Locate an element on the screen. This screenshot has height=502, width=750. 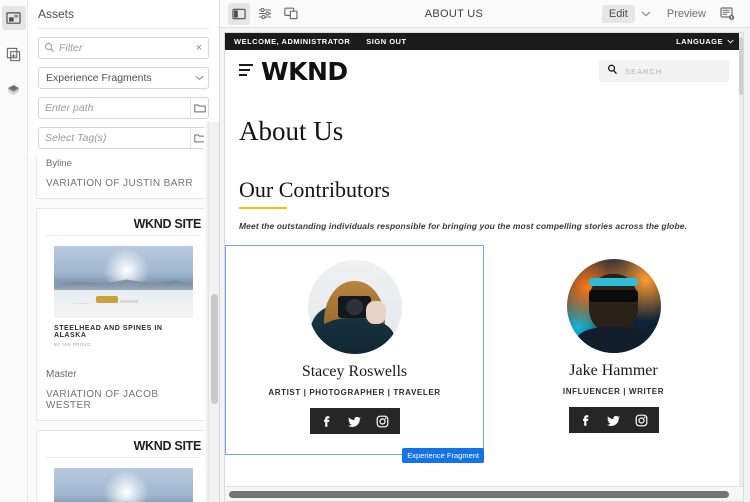
assets-icon is located at coordinates (13, 18).